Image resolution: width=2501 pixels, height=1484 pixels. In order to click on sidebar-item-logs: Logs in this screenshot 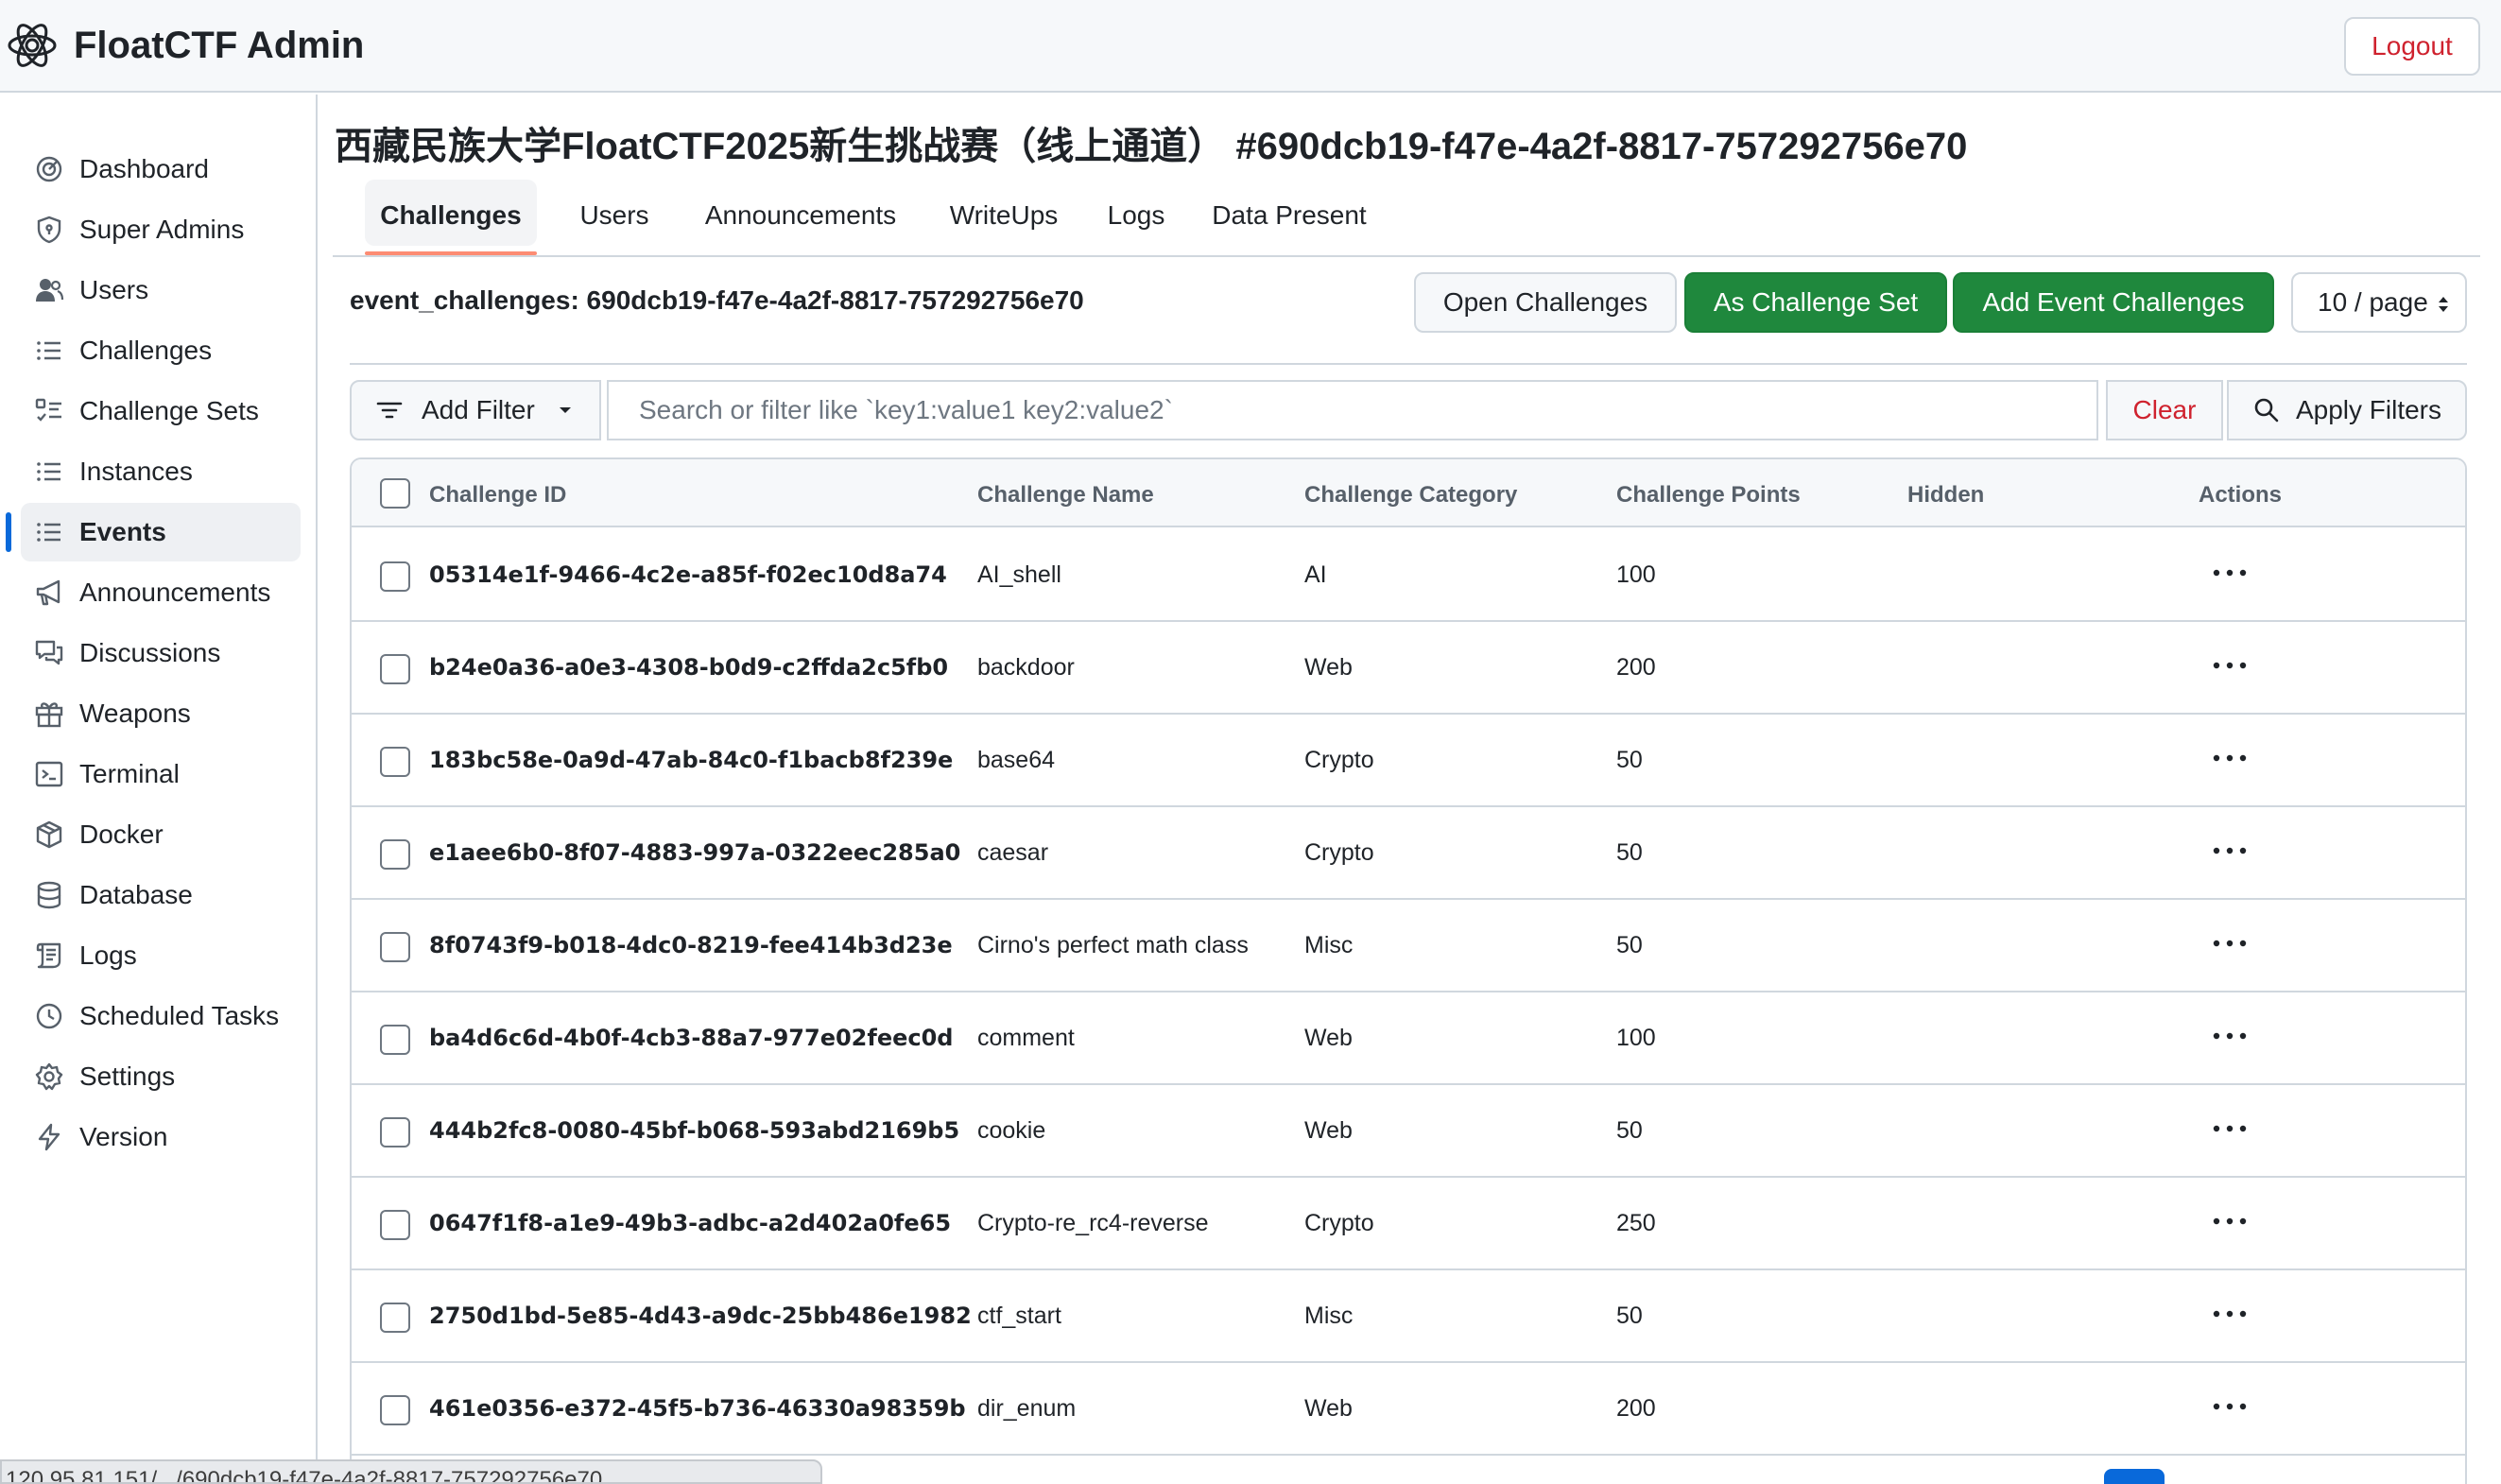, I will do `click(161, 956)`.